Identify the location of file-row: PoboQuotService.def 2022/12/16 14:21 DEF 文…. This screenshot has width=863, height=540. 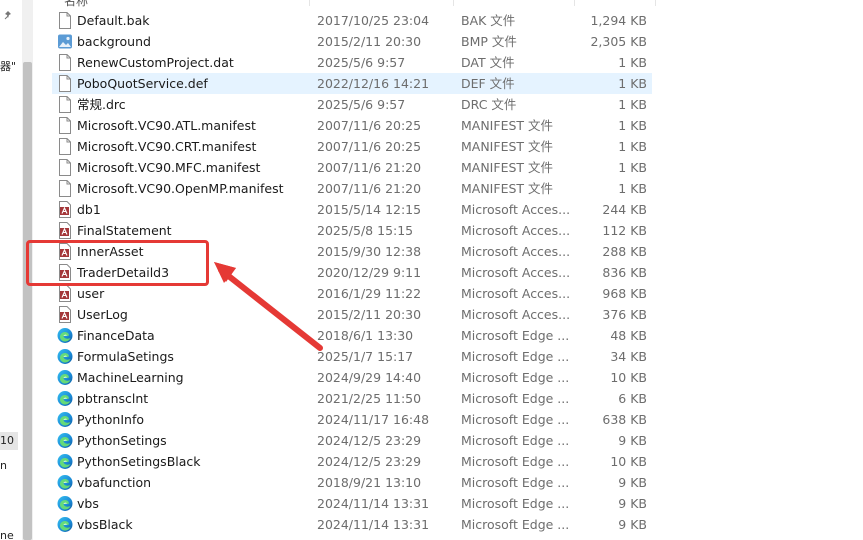
(352, 83).